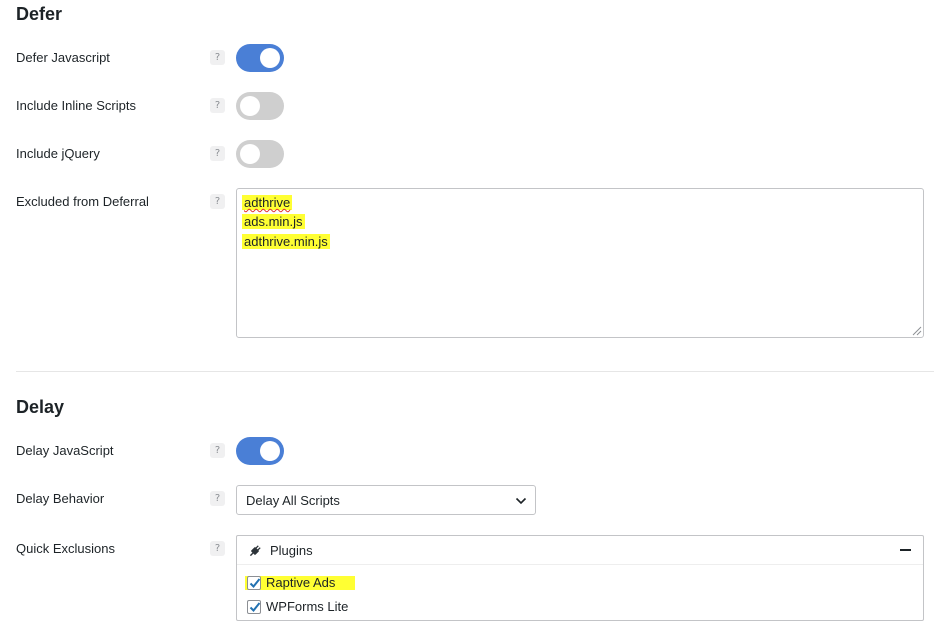 The height and width of the screenshot is (629, 940). Describe the element at coordinates (475, 371) in the screenshot. I see `section-divider` at that location.